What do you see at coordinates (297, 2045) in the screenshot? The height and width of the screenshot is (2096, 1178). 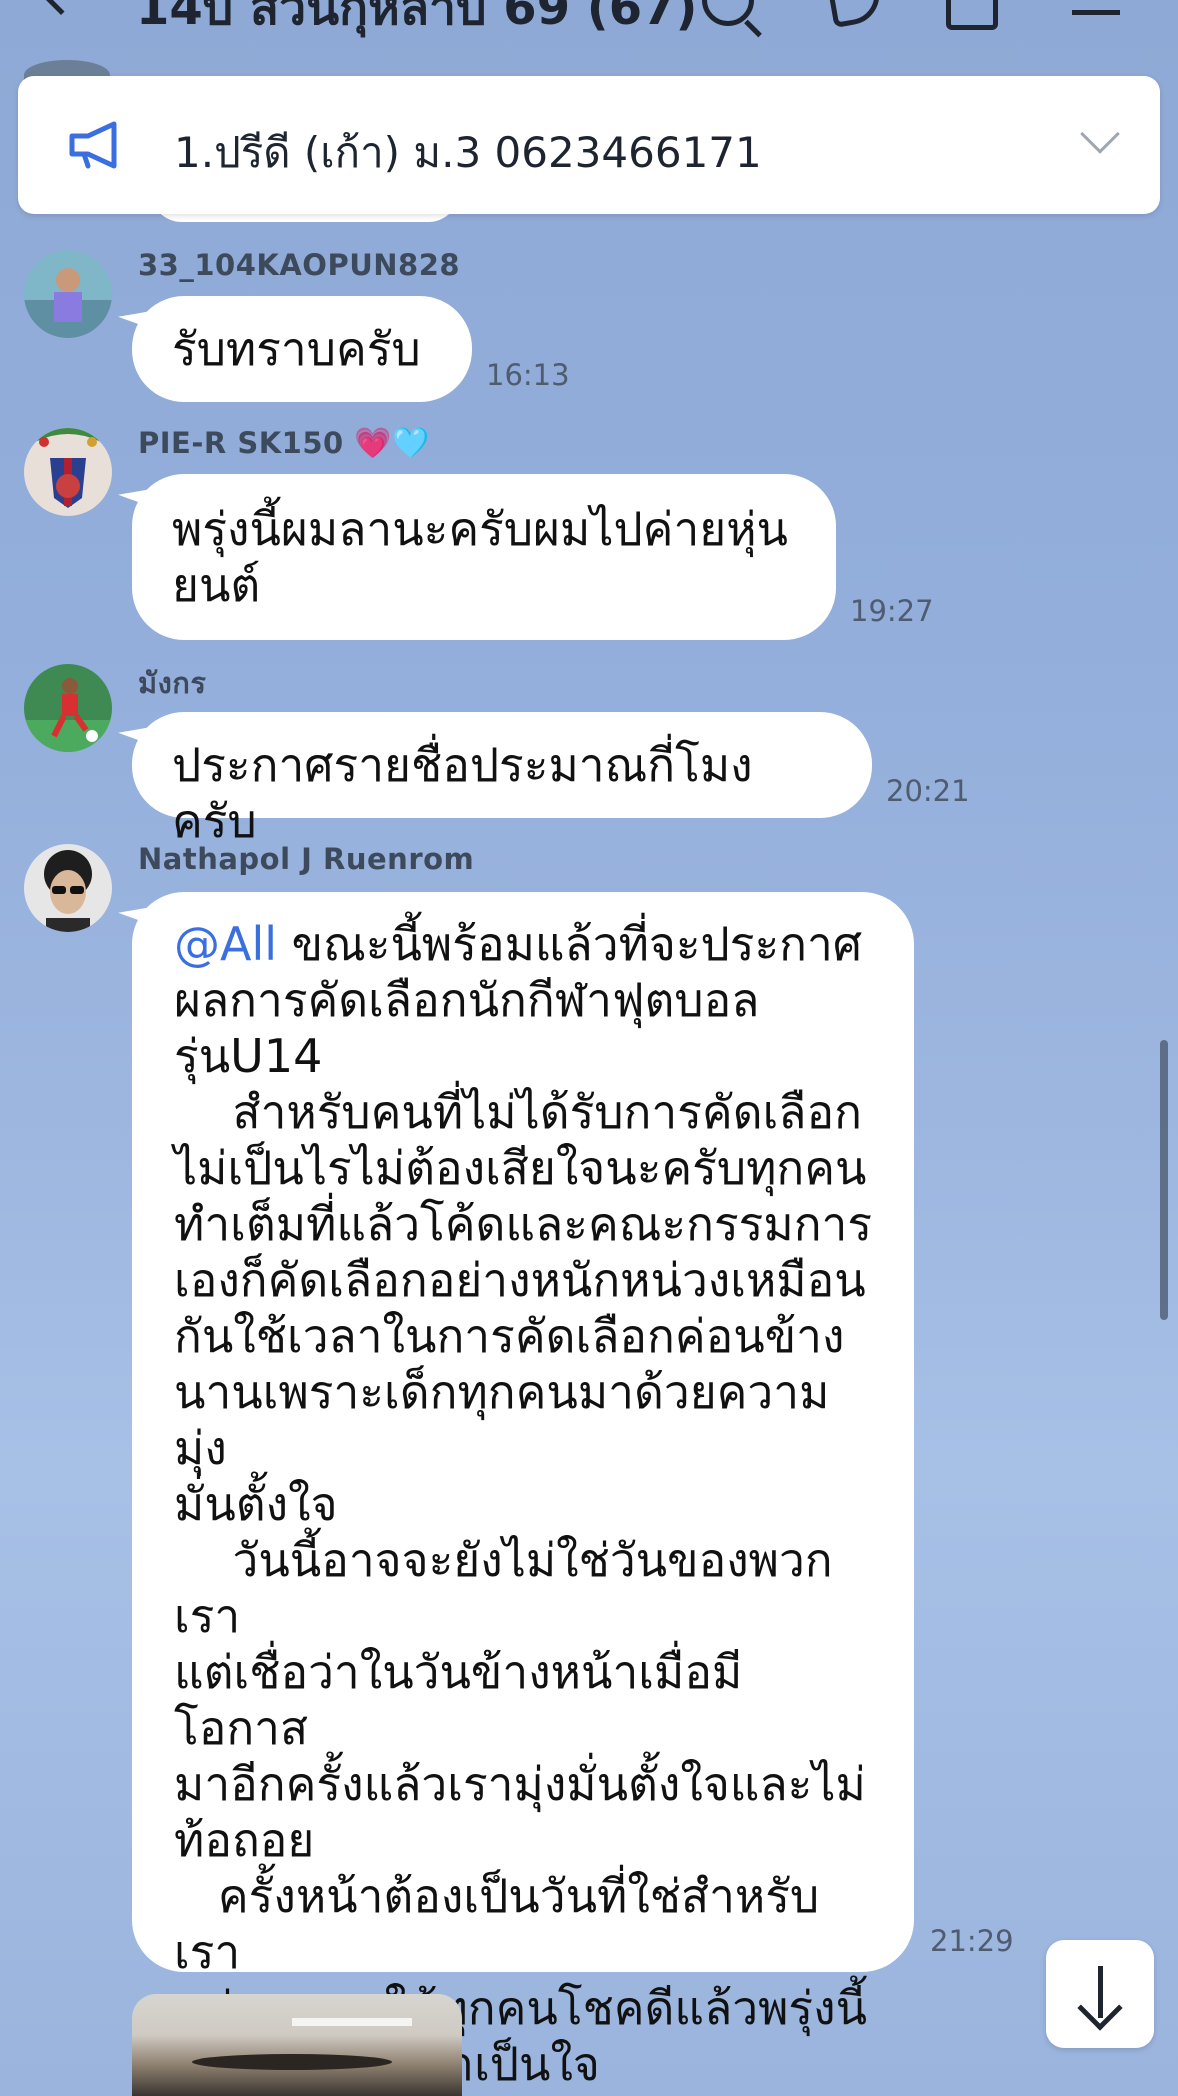 I see `image-message-preview` at bounding box center [297, 2045].